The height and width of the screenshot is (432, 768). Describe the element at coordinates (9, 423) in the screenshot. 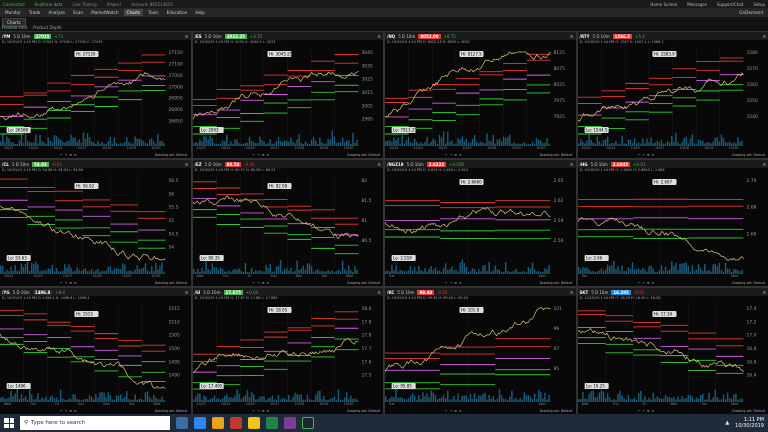

I see `windows-start-icon` at that location.